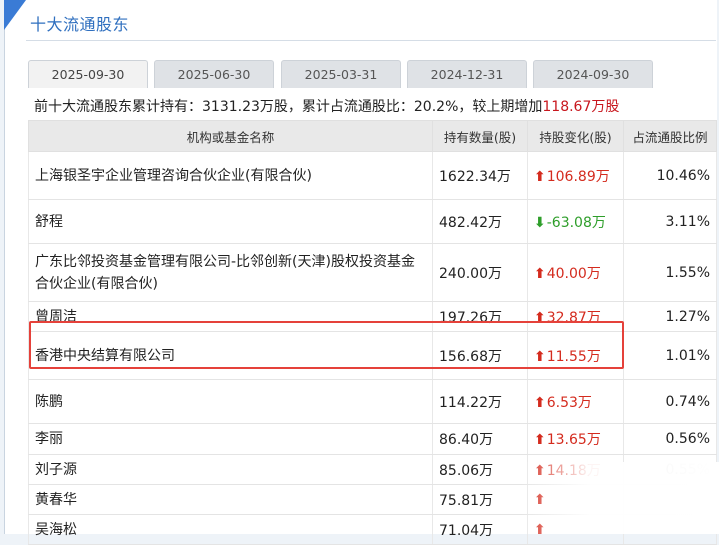  What do you see at coordinates (230, 469) in the screenshot?
I see `holder-name: 刘子源` at bounding box center [230, 469].